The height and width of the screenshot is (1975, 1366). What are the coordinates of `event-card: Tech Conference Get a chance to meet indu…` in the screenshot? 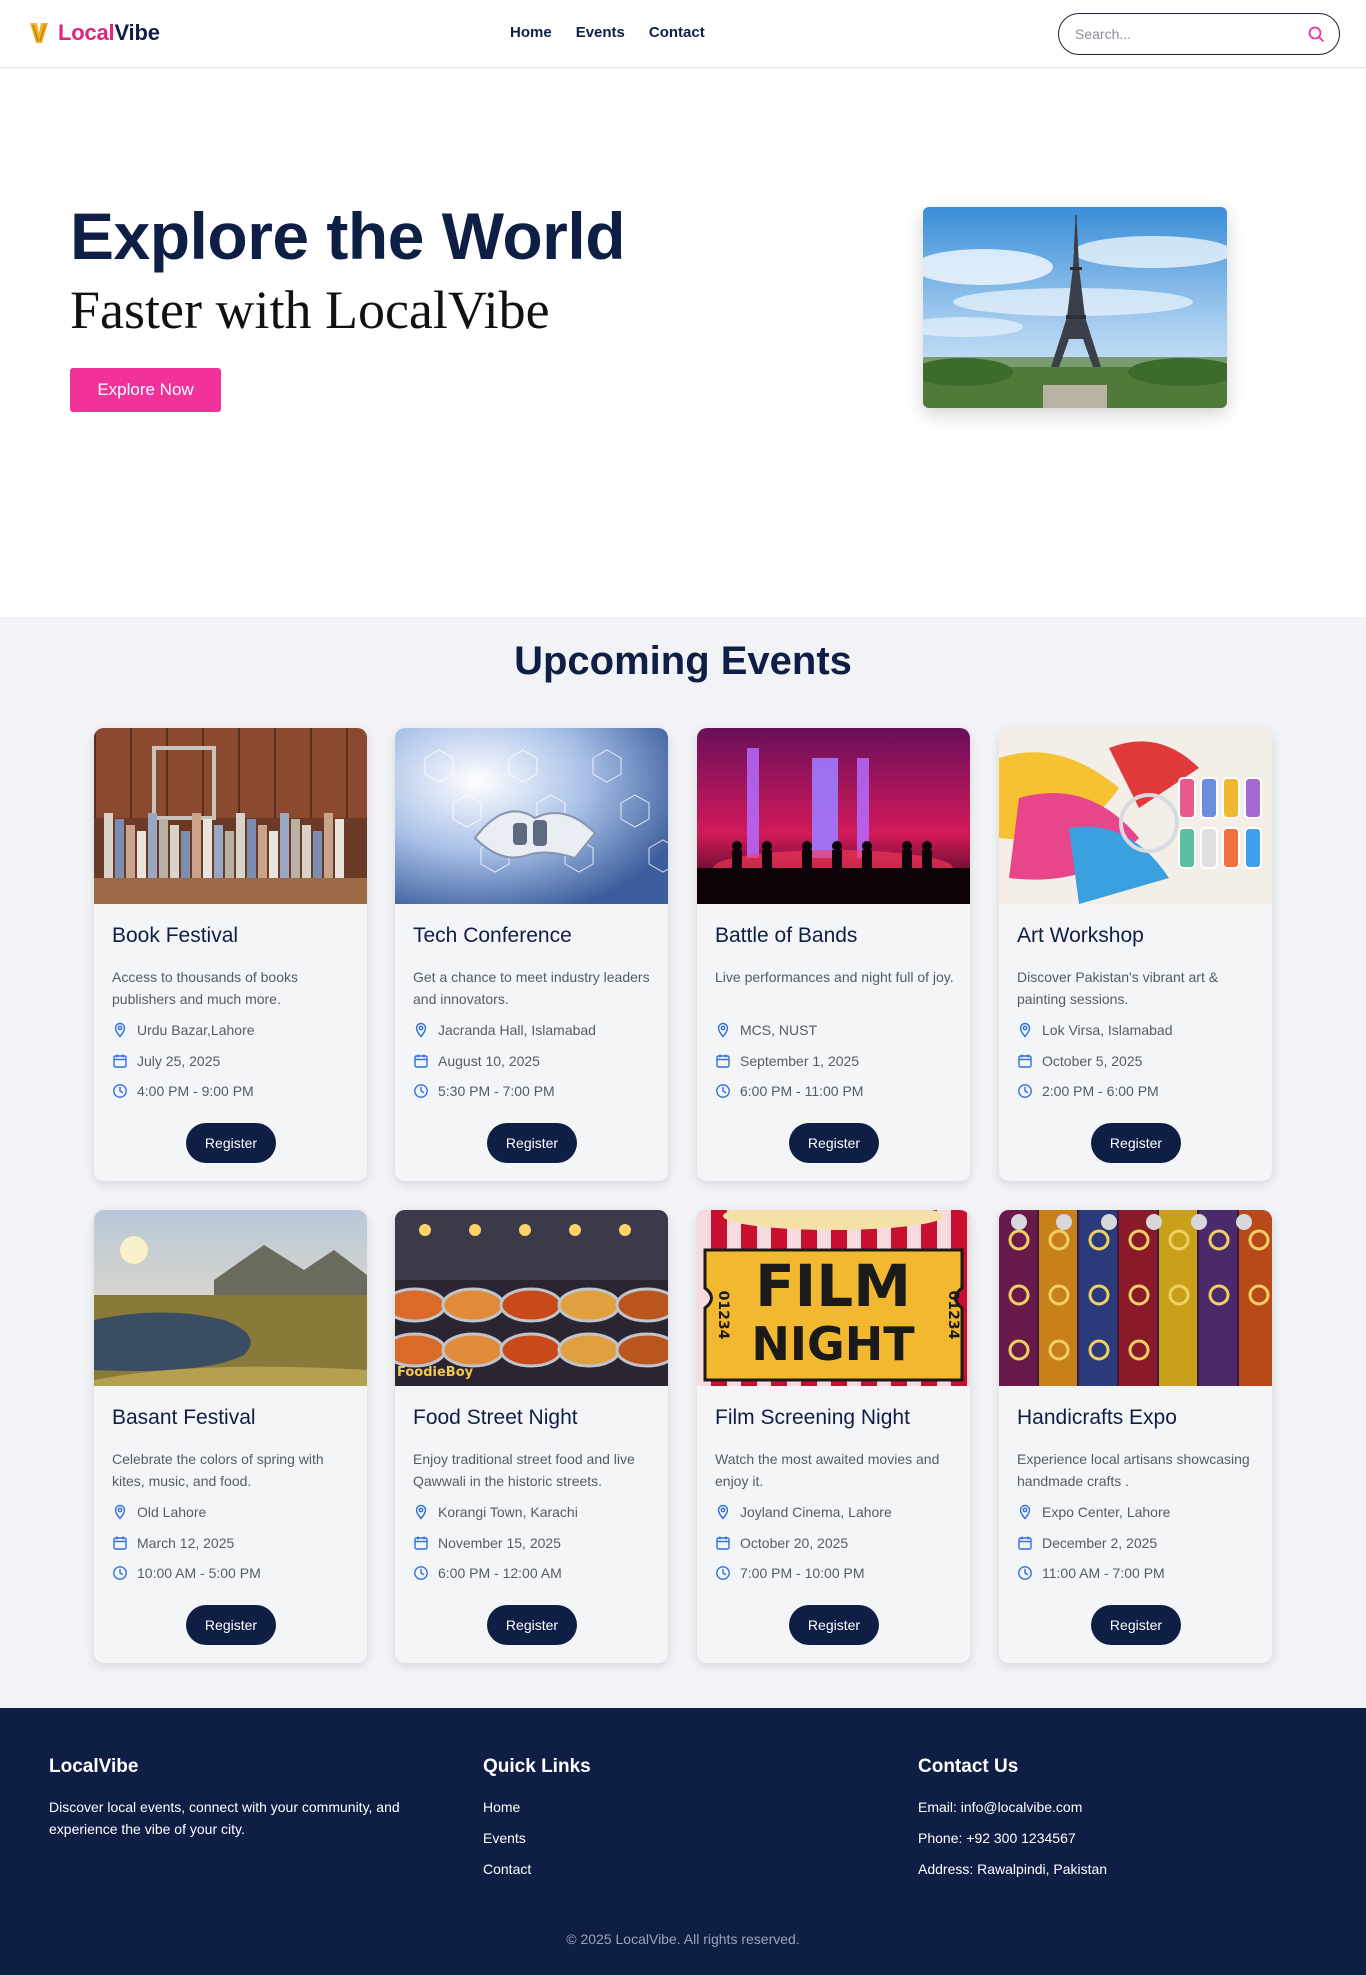 It's located at (531, 954).